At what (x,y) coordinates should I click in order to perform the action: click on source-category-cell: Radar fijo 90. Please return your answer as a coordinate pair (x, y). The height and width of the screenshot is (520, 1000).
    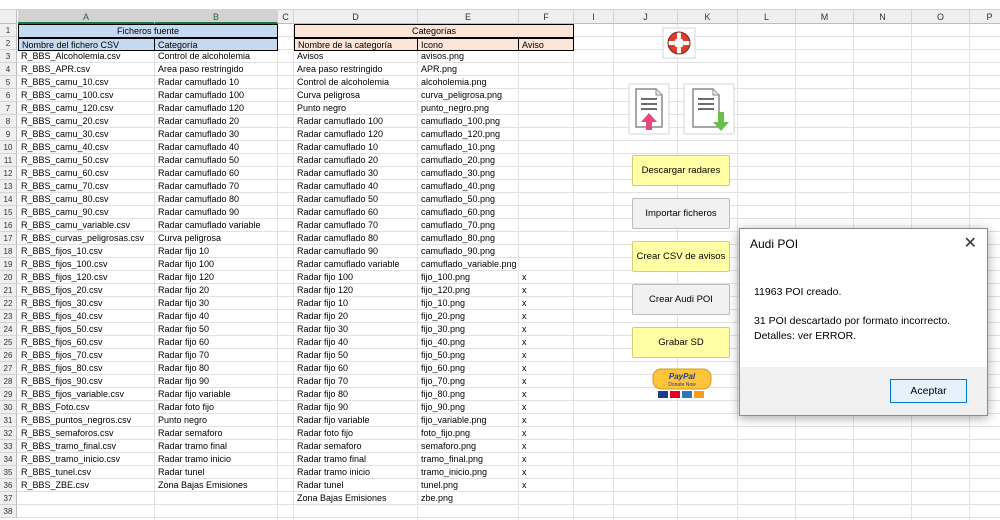
    Looking at the image, I should click on (216, 381).